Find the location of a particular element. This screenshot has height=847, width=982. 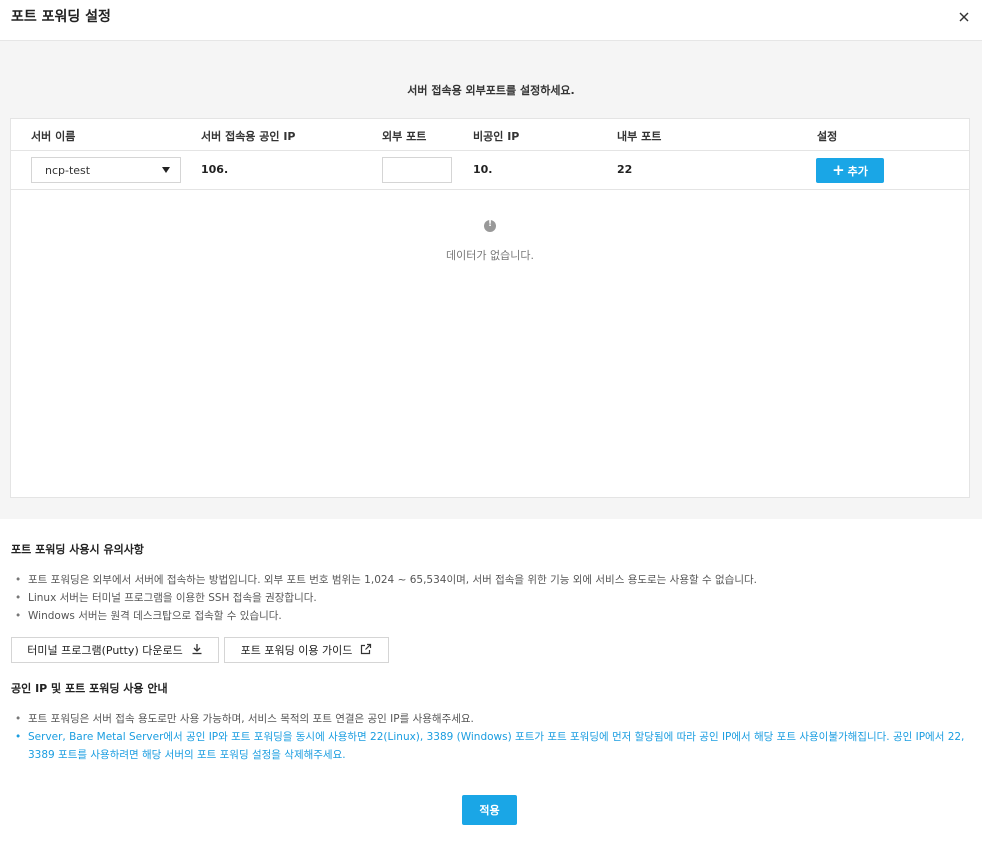

guide-button: 포트 포워딩 이용 가이드 is located at coordinates (306, 650).